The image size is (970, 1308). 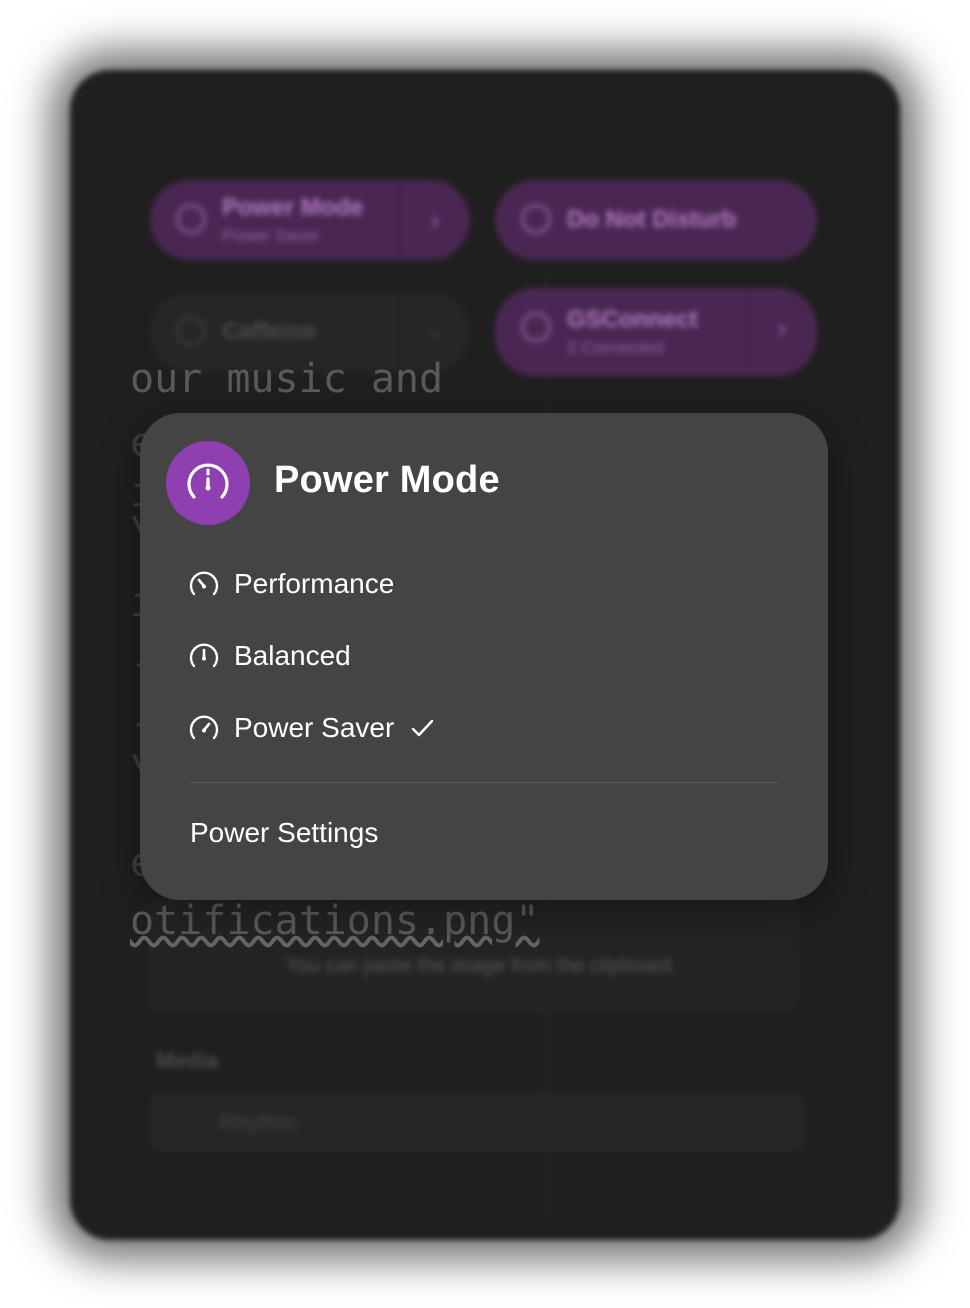 What do you see at coordinates (204, 728) in the screenshot?
I see `gauge-low-icon` at bounding box center [204, 728].